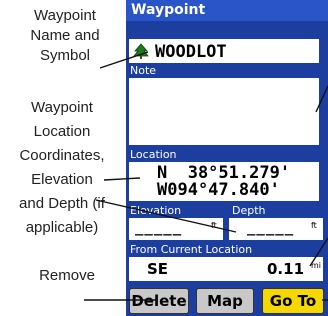 The image size is (328, 316). Describe the element at coordinates (124, 60) in the screenshot. I see `leader-name-symbol` at that location.